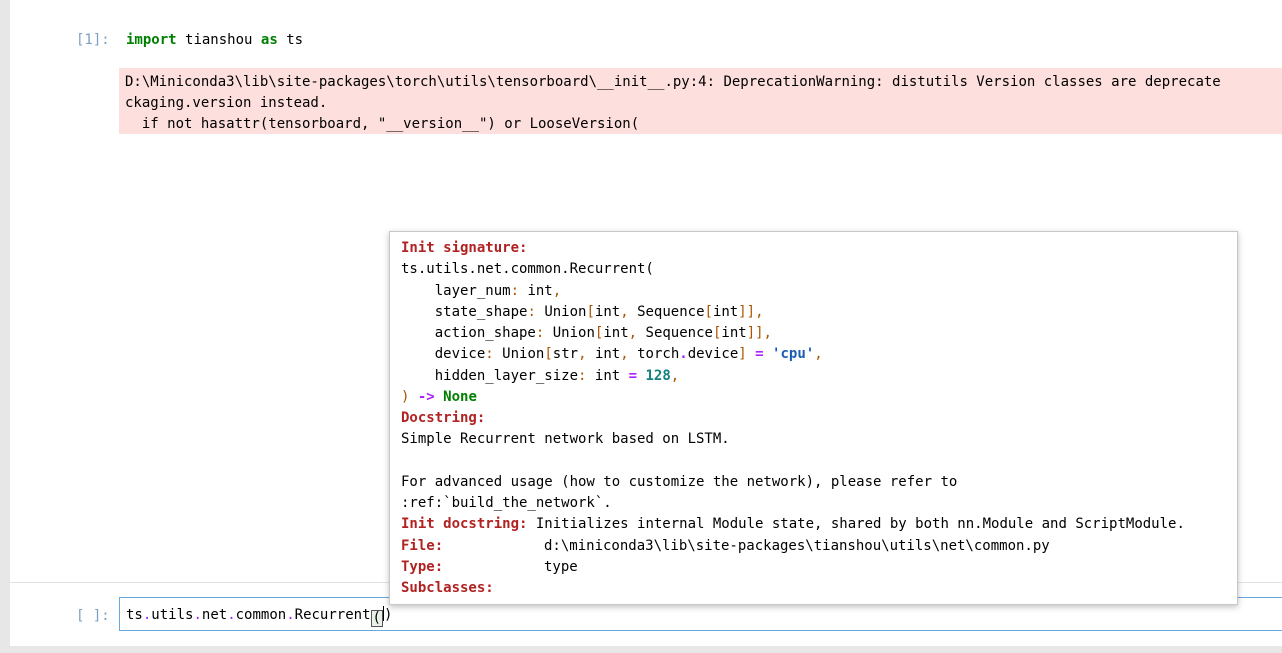 Image resolution: width=1282 pixels, height=653 pixels. Describe the element at coordinates (151, 40) in the screenshot. I see `keyword-import: import` at that location.